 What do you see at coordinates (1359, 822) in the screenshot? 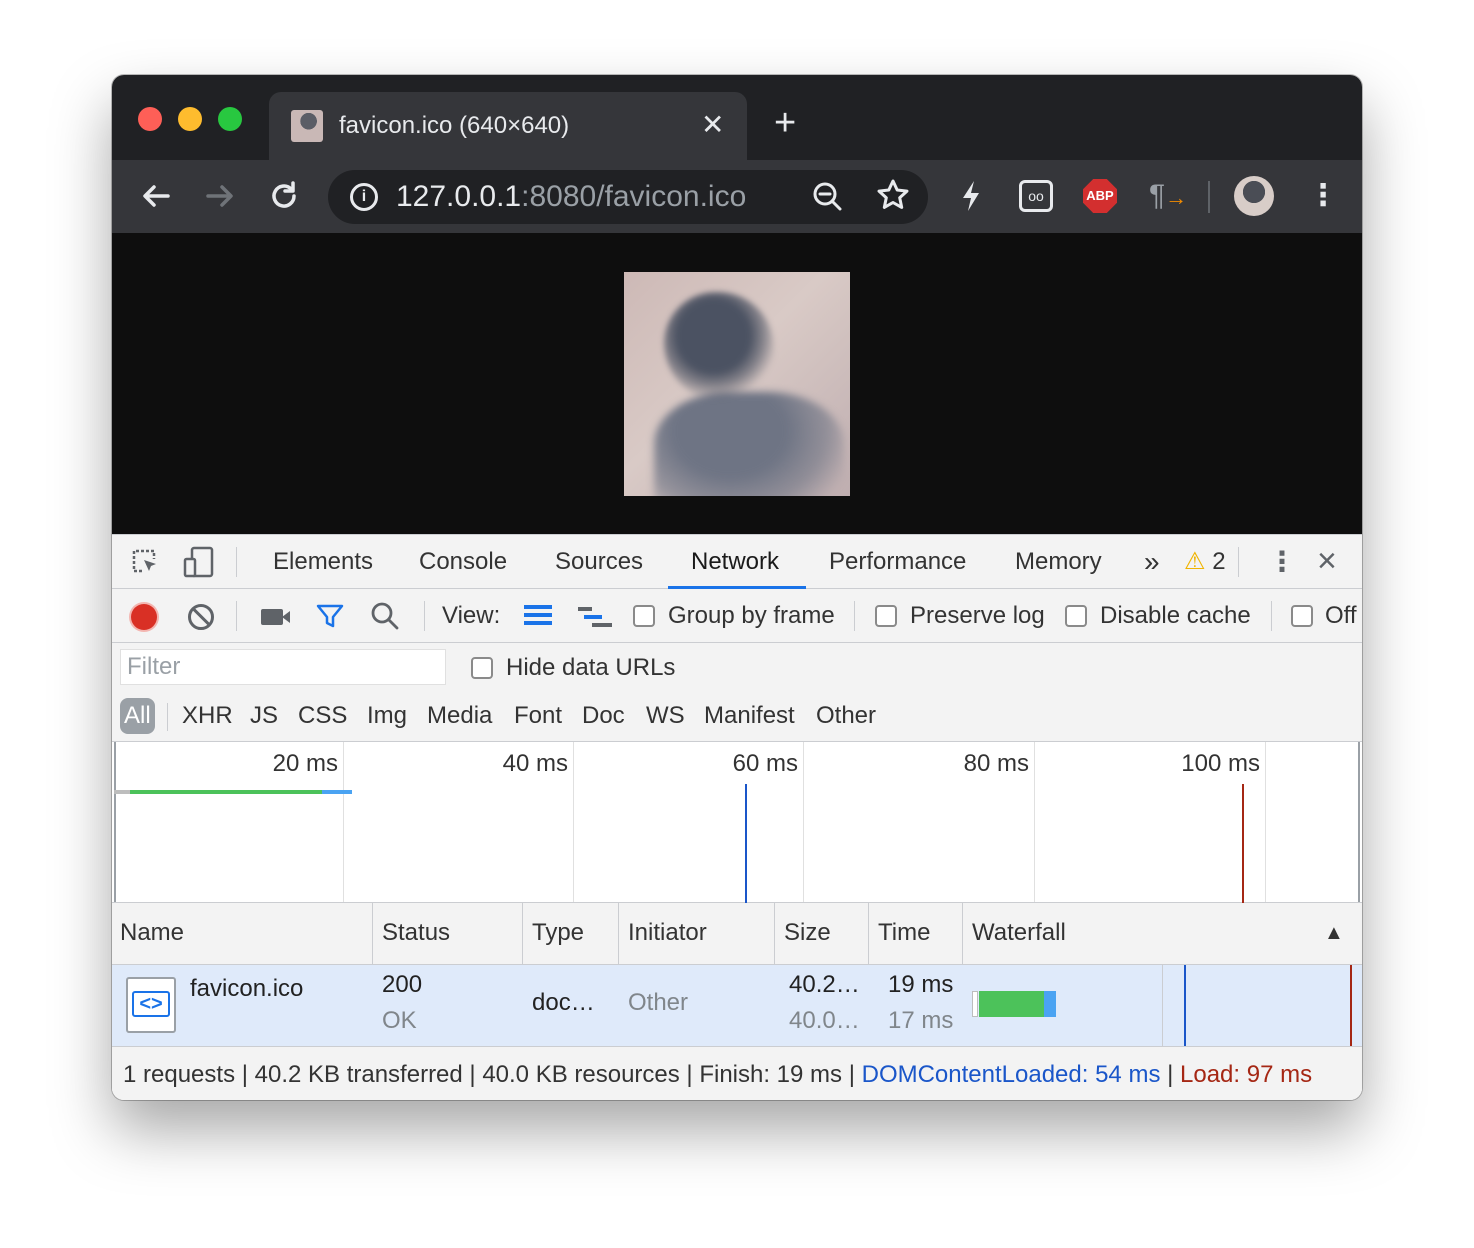
I see `overview-right-handle` at bounding box center [1359, 822].